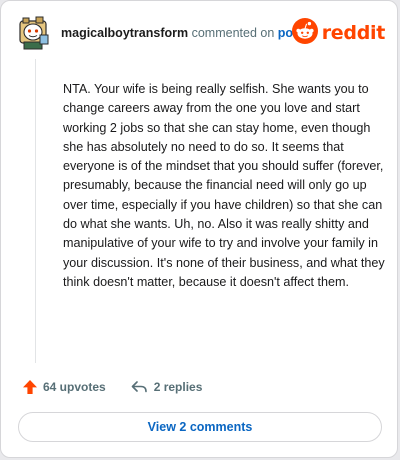 This screenshot has height=460, width=400. Describe the element at coordinates (30, 387) in the screenshot. I see `upvote-arrow-icon` at that location.